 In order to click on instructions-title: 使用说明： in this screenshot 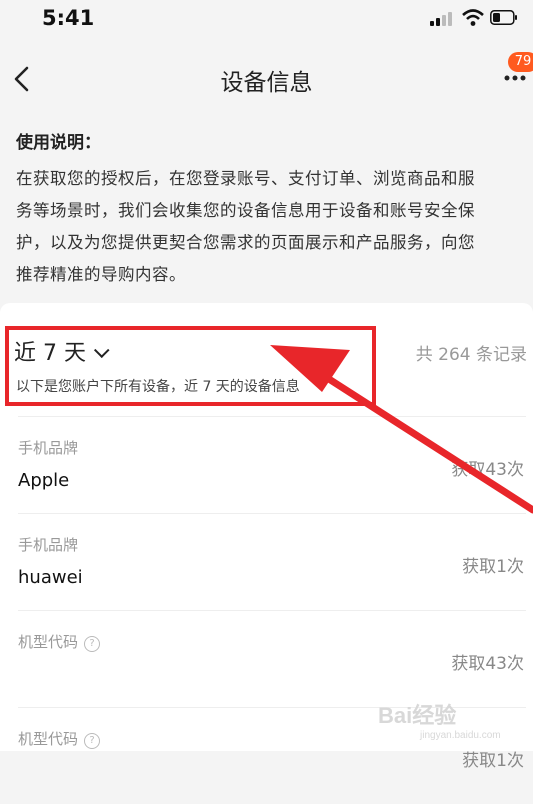, I will do `click(58, 143)`.